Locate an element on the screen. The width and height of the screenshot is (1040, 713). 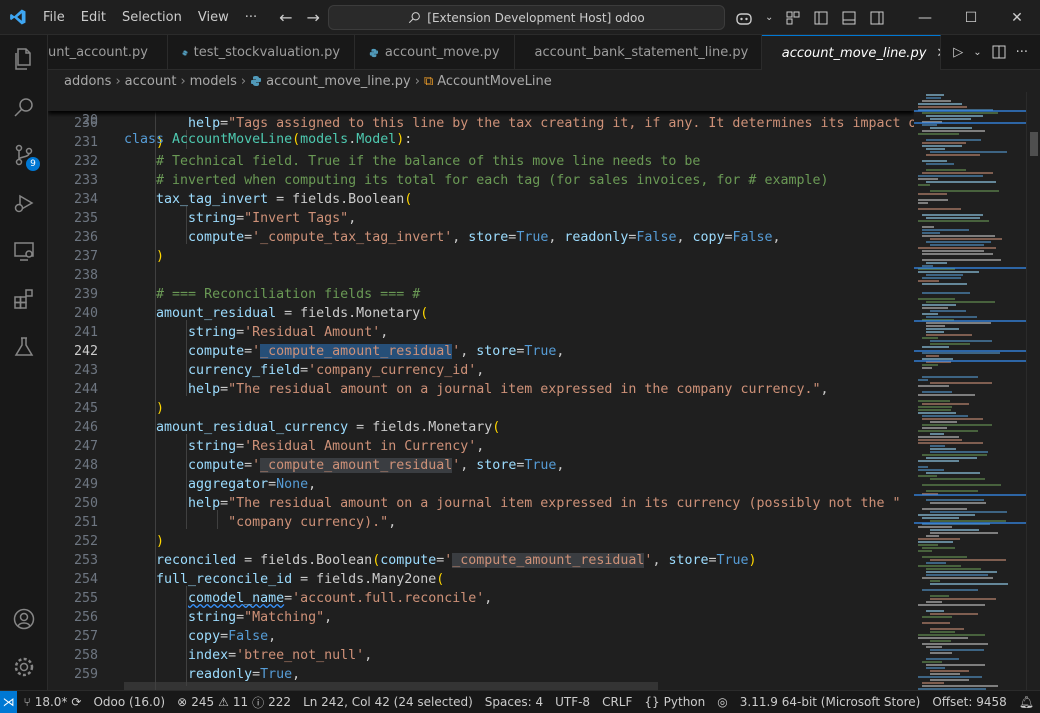
extensions-icon is located at coordinates (24, 299).